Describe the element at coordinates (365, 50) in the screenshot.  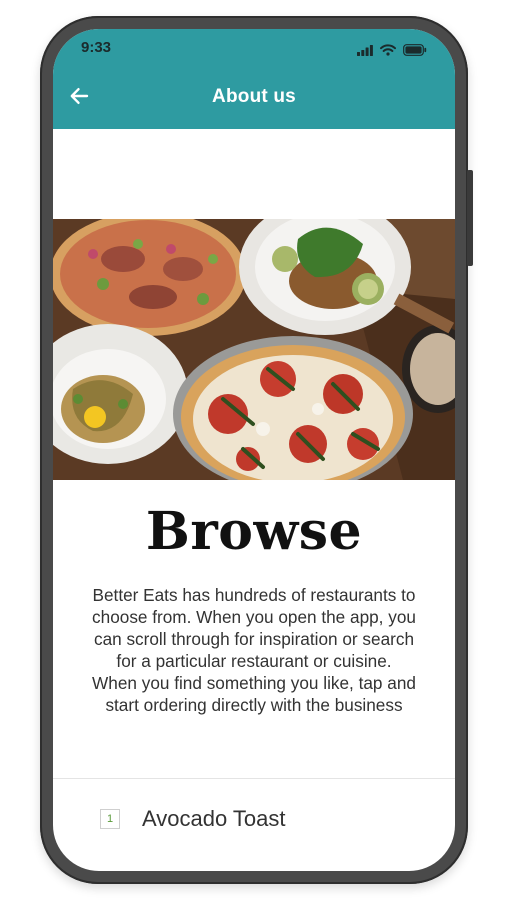
I see `signal-icon` at that location.